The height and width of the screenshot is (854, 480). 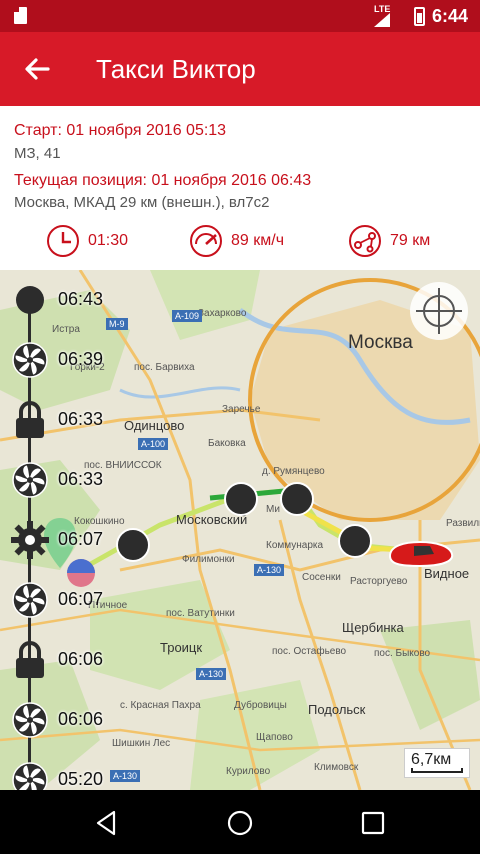 What do you see at coordinates (63, 241) in the screenshot?
I see `clock-icon` at bounding box center [63, 241].